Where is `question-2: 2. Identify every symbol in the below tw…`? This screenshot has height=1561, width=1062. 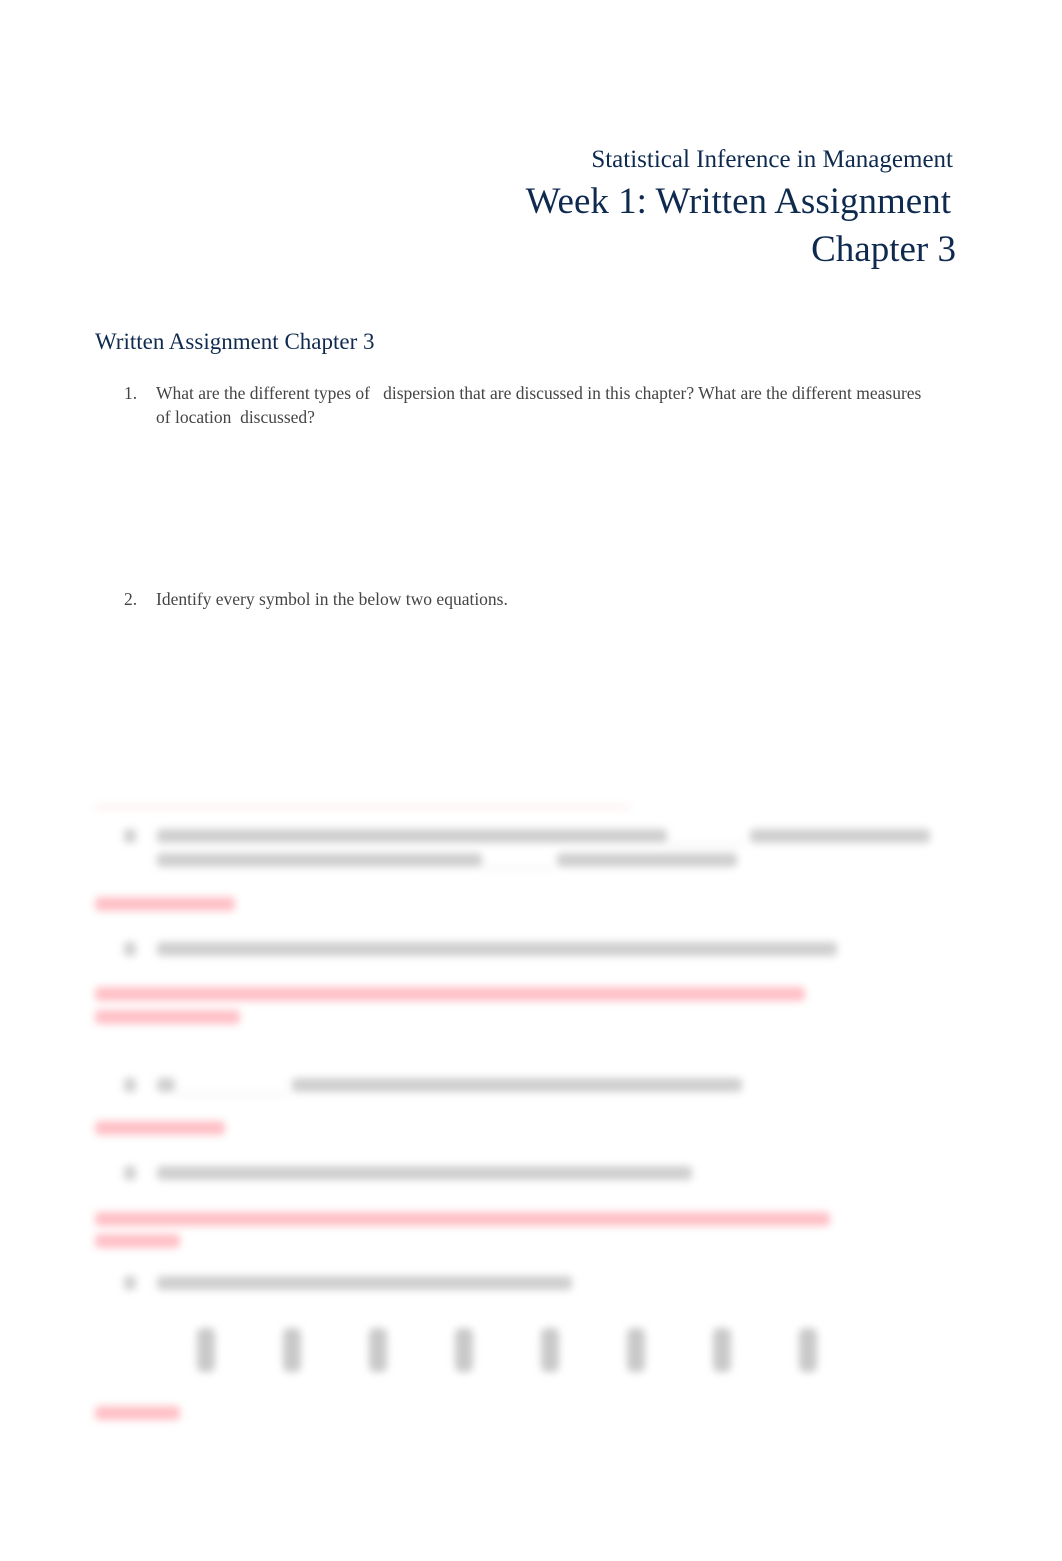 question-2: 2. Identify every symbol in the below tw… is located at coordinates (534, 600).